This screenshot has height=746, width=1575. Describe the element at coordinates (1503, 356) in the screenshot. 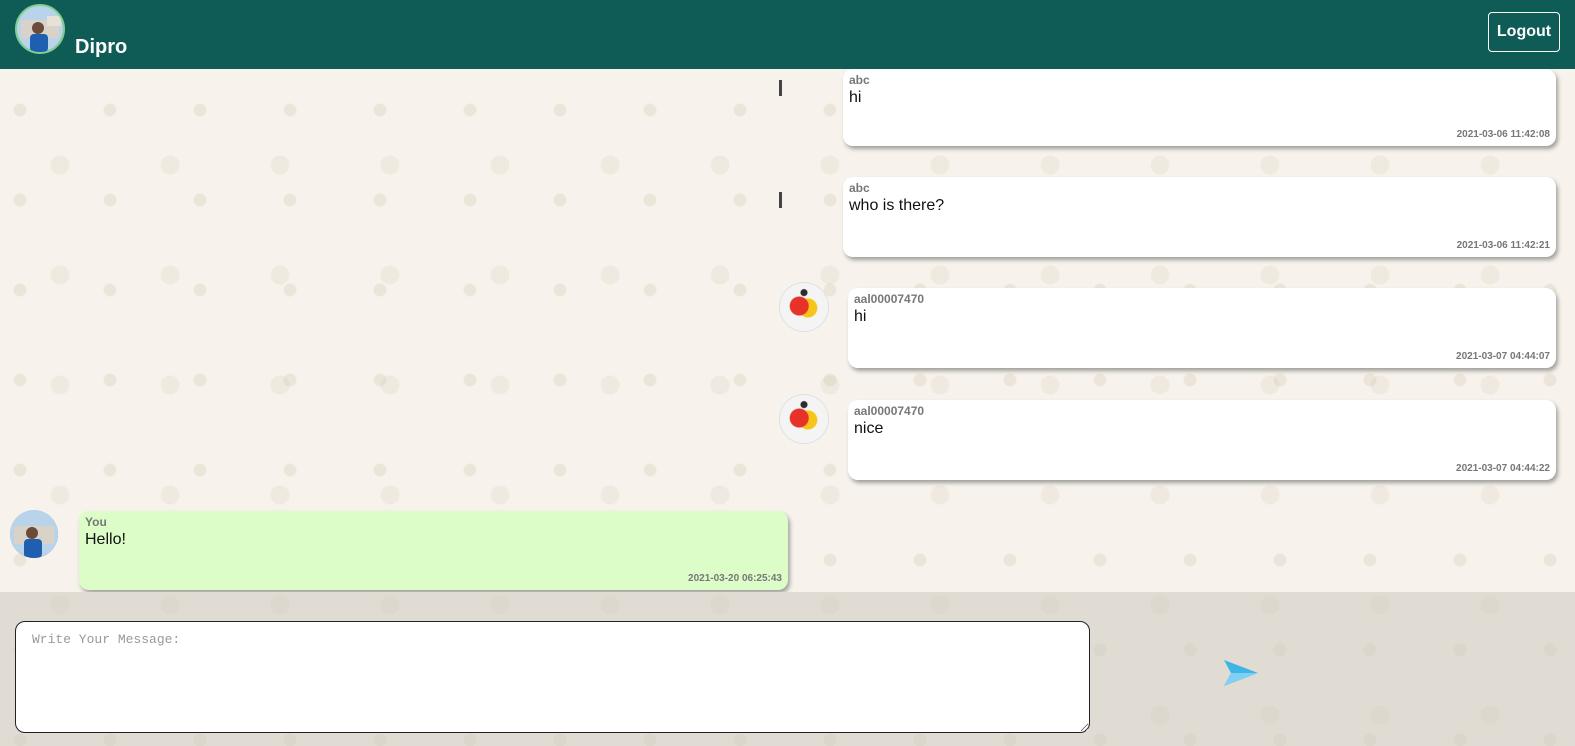

I see `message-timestamp: 2021-03-07 04:44:07` at that location.